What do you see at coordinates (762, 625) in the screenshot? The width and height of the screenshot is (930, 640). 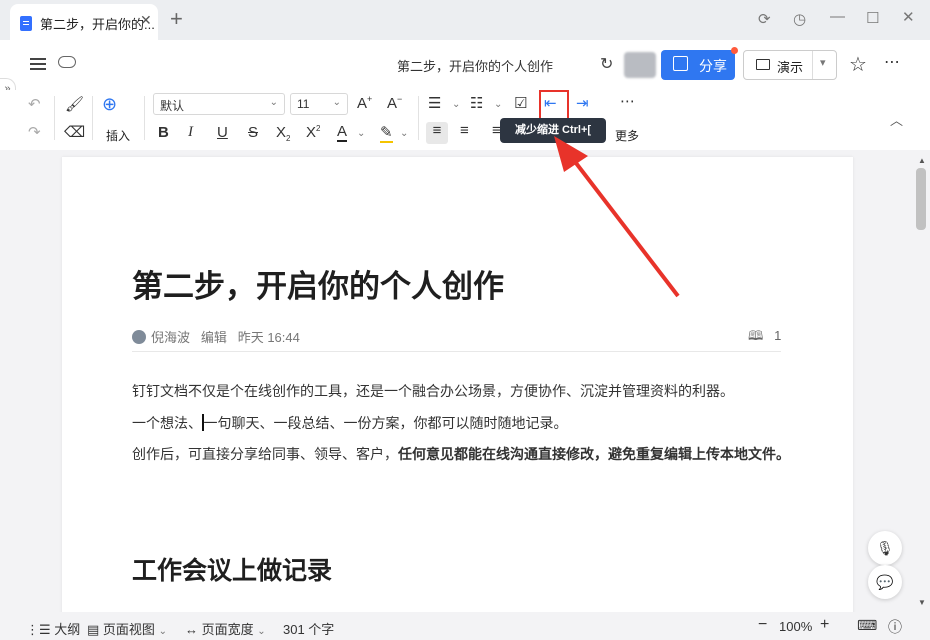 I see `zoom-out-icon: −` at bounding box center [762, 625].